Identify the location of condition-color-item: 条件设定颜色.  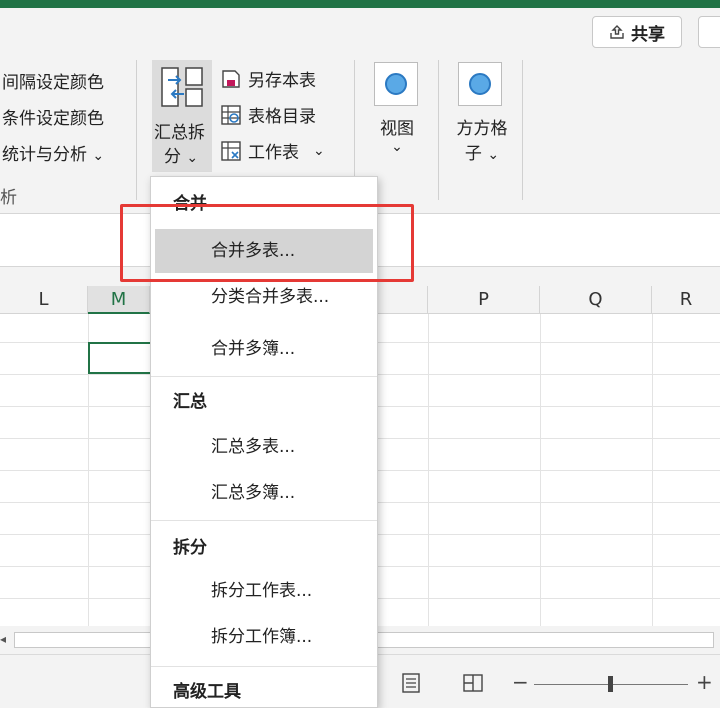
(53, 116).